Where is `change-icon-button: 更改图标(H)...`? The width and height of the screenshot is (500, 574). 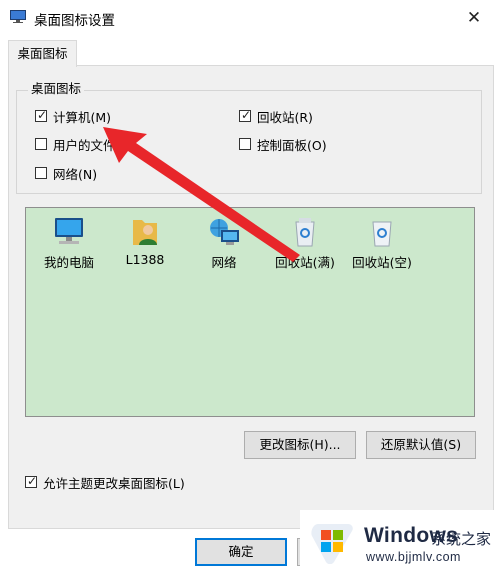
change-icon-button: 更改图标(H)... is located at coordinates (300, 445).